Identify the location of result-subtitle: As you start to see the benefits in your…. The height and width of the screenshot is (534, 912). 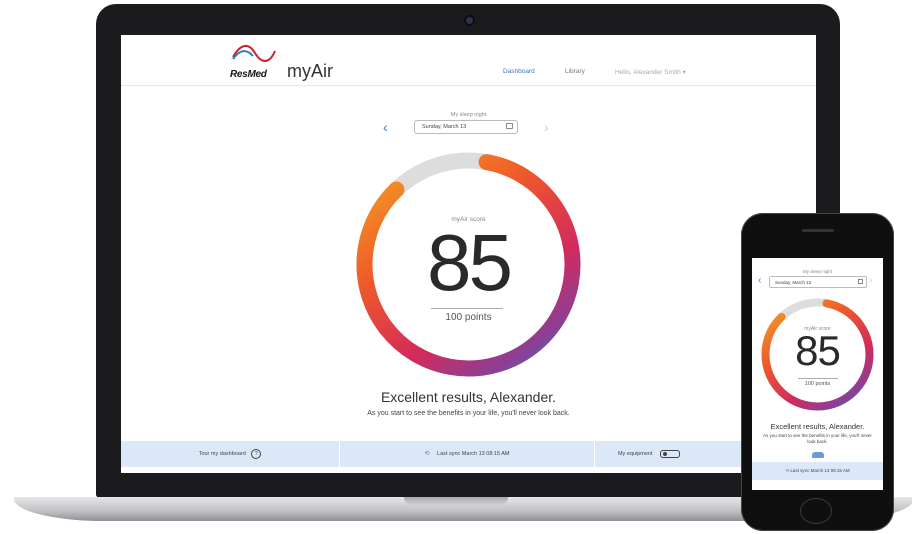
(468, 413).